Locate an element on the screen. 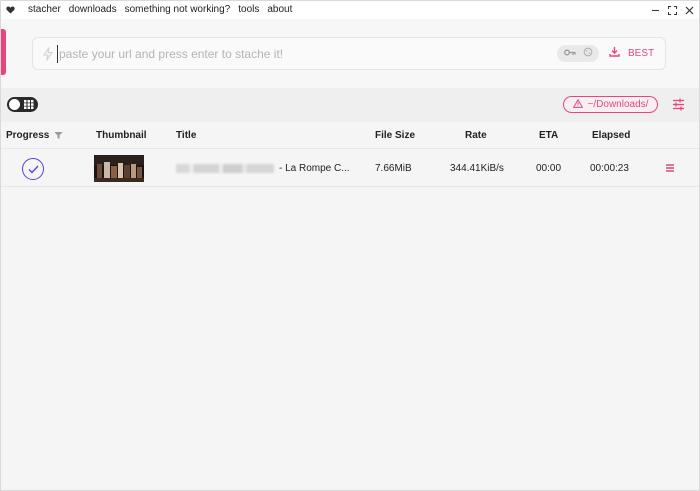  header-elapsed: Elapsed is located at coordinates (611, 135).